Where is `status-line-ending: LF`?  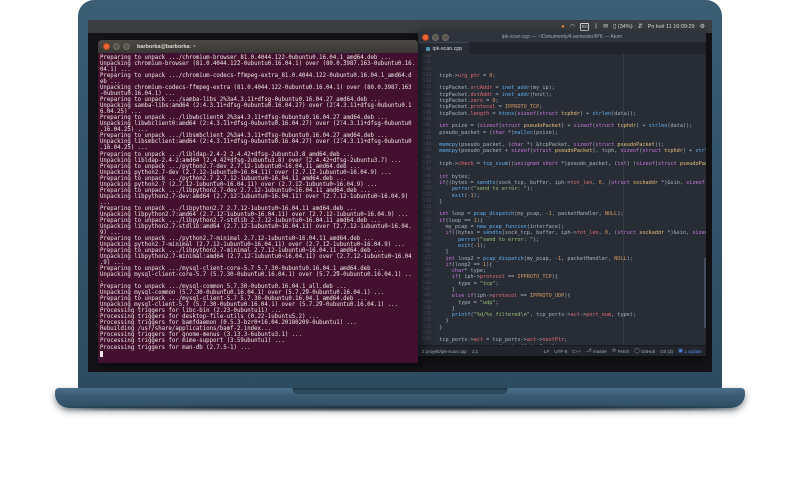
status-line-ending: LF is located at coordinates (546, 351).